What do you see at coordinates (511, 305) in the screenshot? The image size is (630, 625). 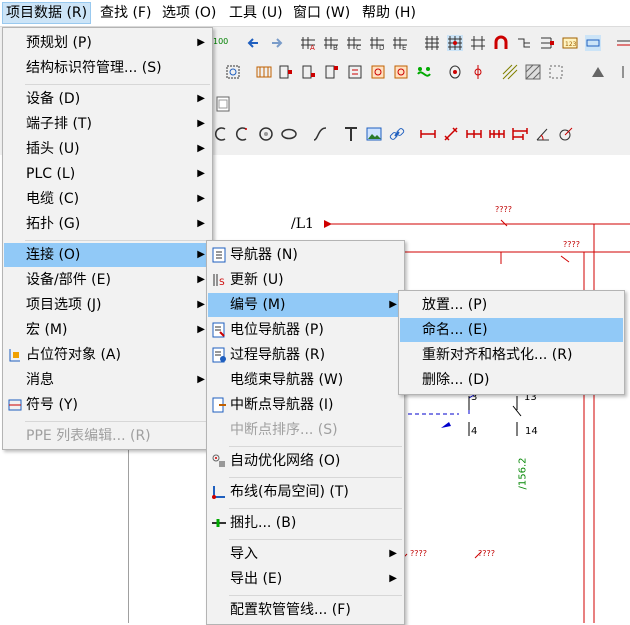 I see `menu-item-place: 放置... (P)` at bounding box center [511, 305].